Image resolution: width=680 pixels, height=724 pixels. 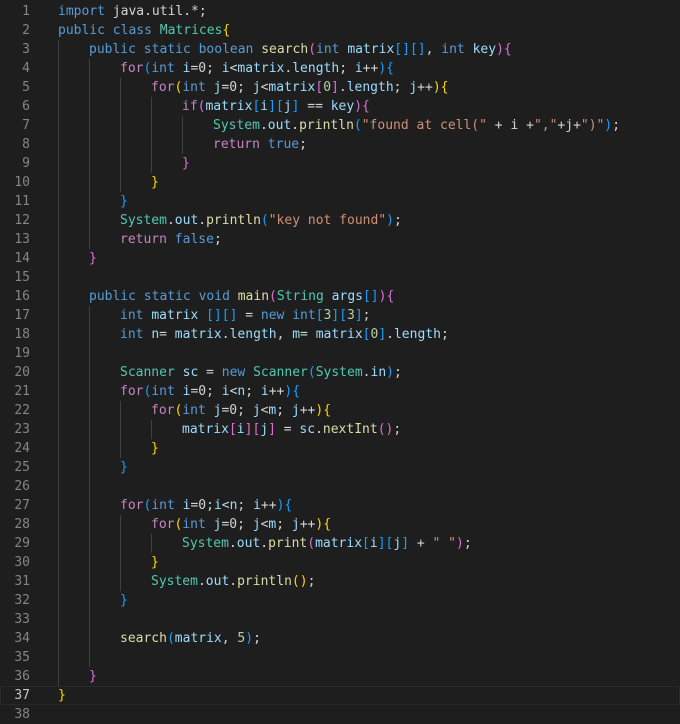 What do you see at coordinates (132, 391) in the screenshot?
I see `code-token: for` at bounding box center [132, 391].